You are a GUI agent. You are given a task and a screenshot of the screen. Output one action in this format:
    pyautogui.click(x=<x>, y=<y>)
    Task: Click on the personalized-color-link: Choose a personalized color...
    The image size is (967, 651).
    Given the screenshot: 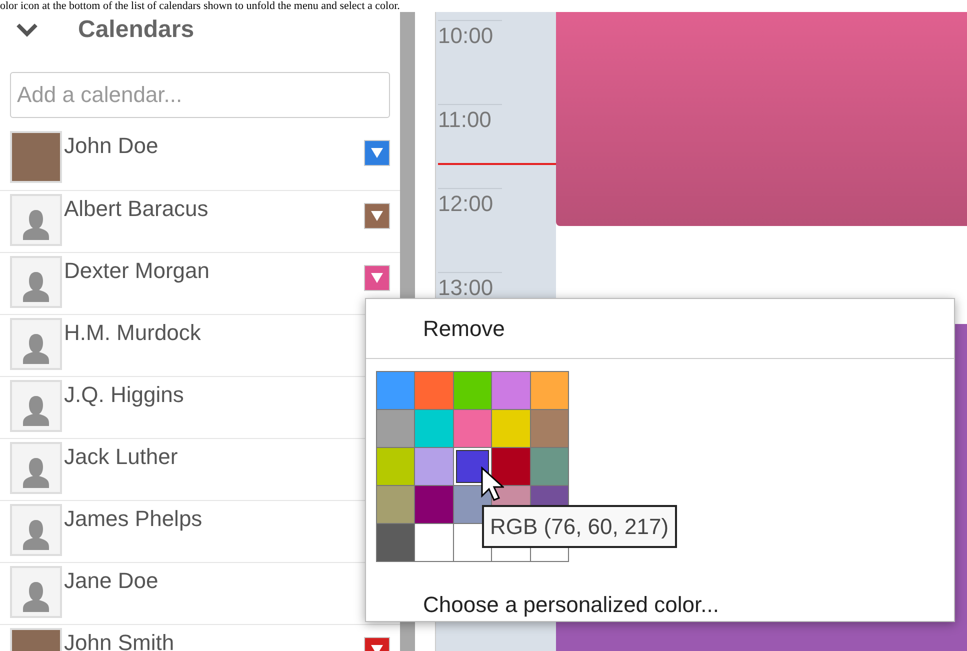 What is the action you would take?
    pyautogui.click(x=542, y=604)
    